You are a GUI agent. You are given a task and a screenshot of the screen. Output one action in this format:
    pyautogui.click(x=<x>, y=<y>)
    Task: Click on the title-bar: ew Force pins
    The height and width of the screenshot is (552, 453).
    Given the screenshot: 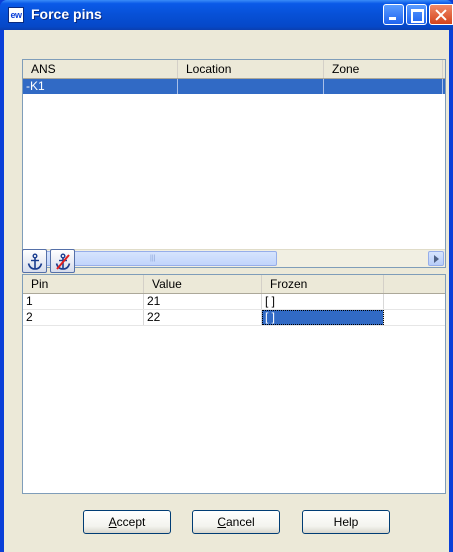 What is the action you would take?
    pyautogui.click(x=226, y=15)
    